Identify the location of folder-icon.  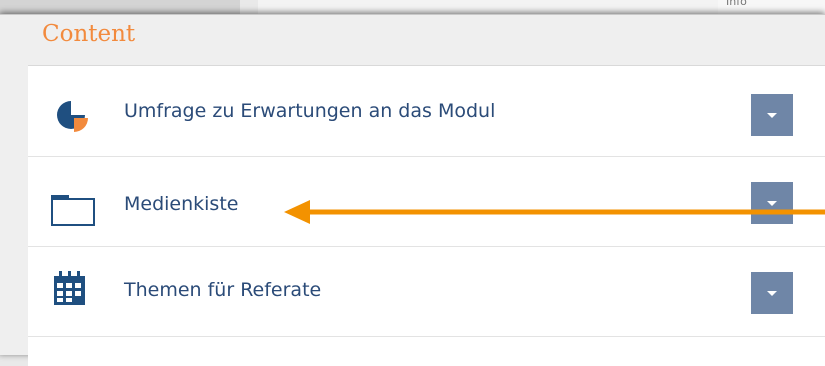
(73, 210).